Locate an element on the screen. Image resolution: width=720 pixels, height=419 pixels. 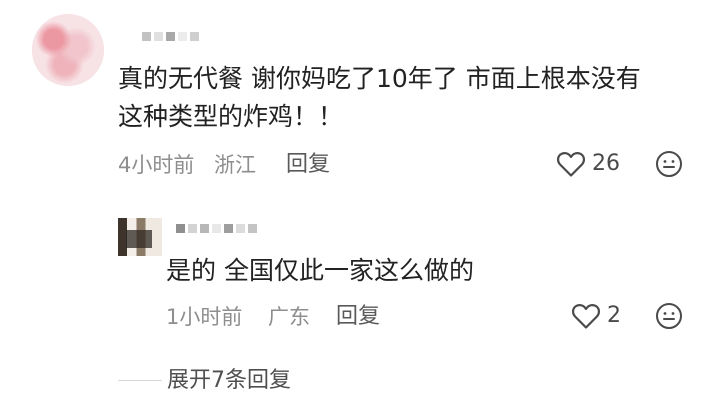
reply-like-button: 2 is located at coordinates (596, 316).